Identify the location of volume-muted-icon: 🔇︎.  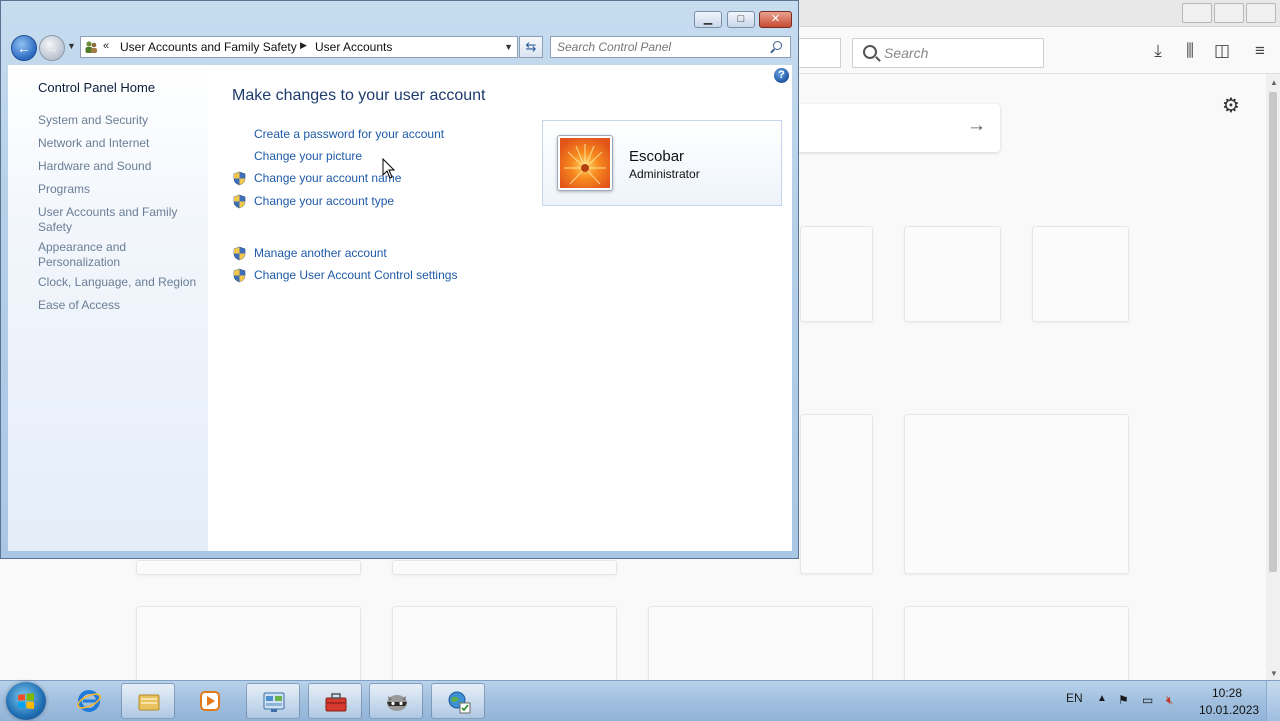
(1170, 700).